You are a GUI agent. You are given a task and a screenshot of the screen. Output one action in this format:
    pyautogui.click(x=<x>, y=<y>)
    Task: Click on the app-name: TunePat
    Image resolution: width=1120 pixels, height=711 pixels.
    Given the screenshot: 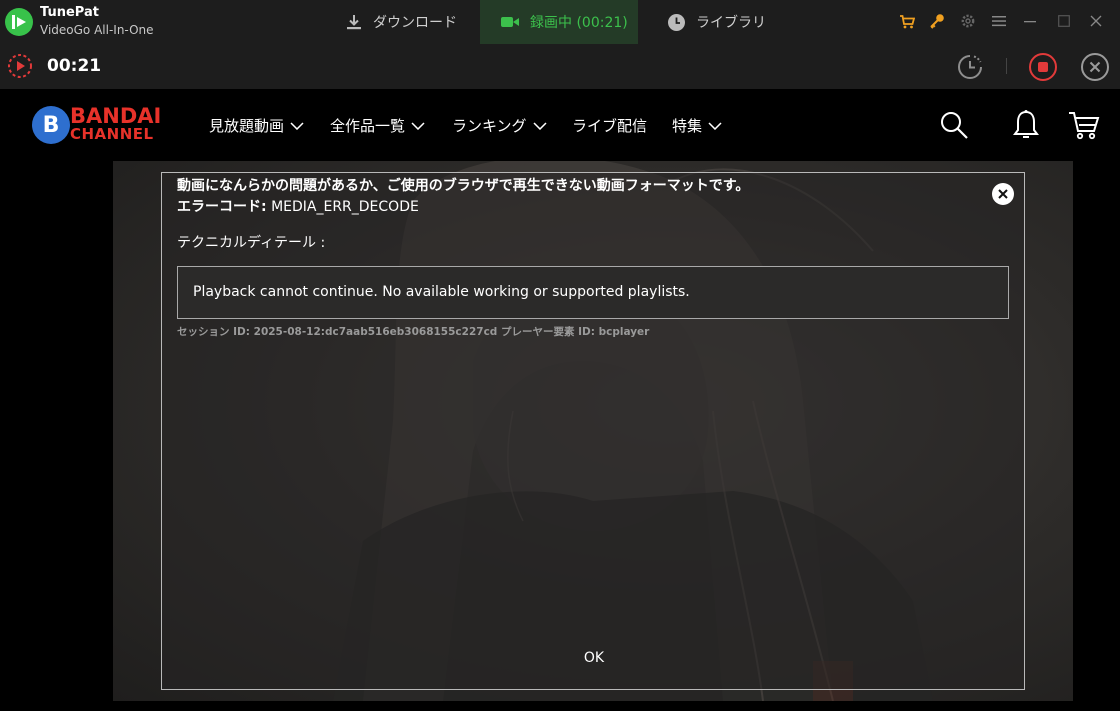 What is the action you would take?
    pyautogui.click(x=69, y=12)
    